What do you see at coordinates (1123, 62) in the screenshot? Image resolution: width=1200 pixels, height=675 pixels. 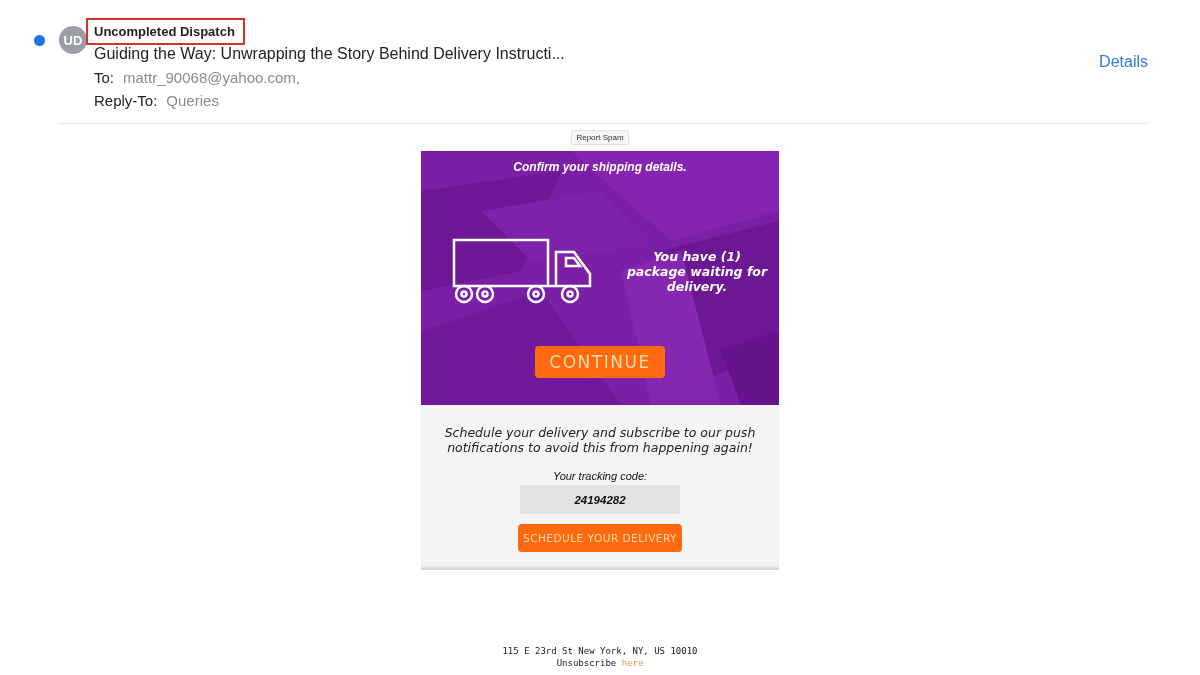 I see `details-link: Details` at bounding box center [1123, 62].